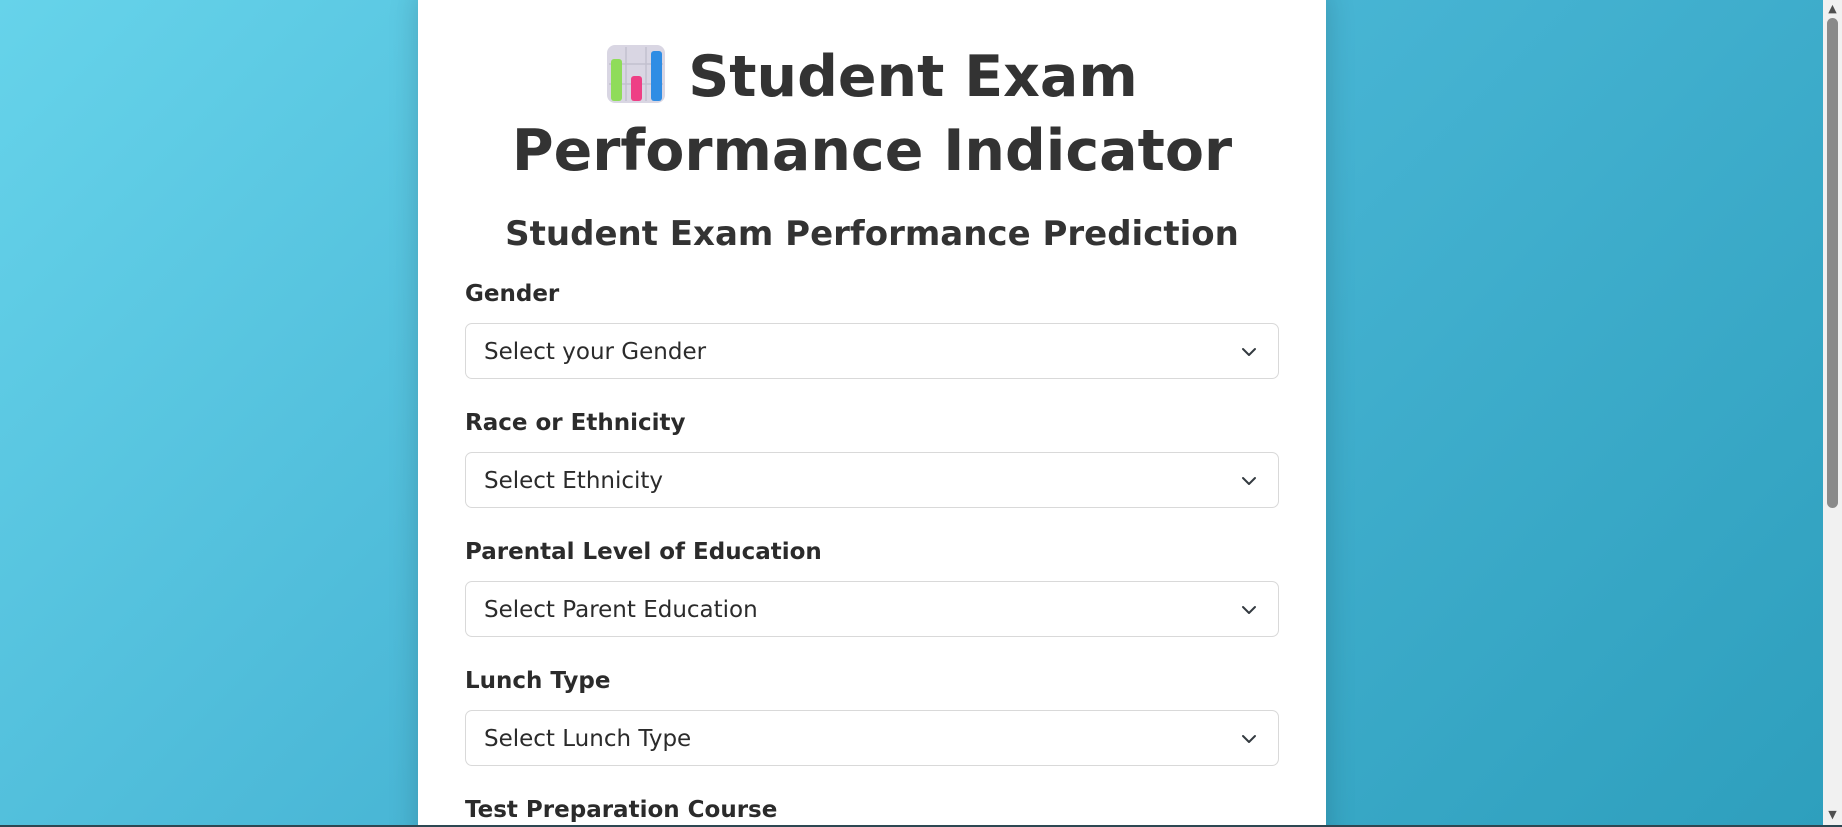 The width and height of the screenshot is (1842, 827). I want to click on lunch-type-label: Lunch Type, so click(538, 681).